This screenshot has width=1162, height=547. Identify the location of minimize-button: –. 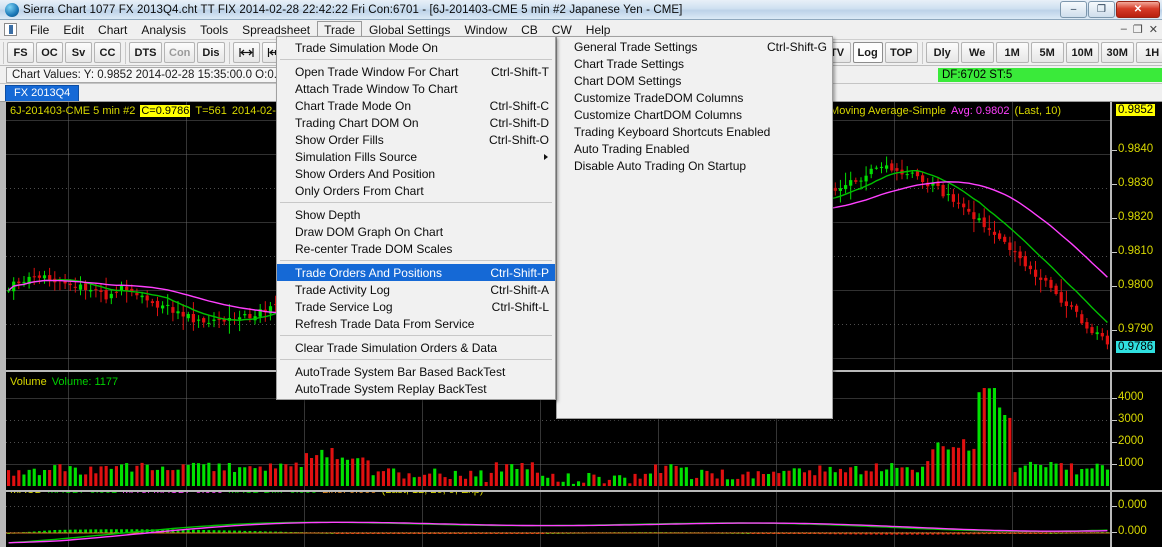
(1073, 9).